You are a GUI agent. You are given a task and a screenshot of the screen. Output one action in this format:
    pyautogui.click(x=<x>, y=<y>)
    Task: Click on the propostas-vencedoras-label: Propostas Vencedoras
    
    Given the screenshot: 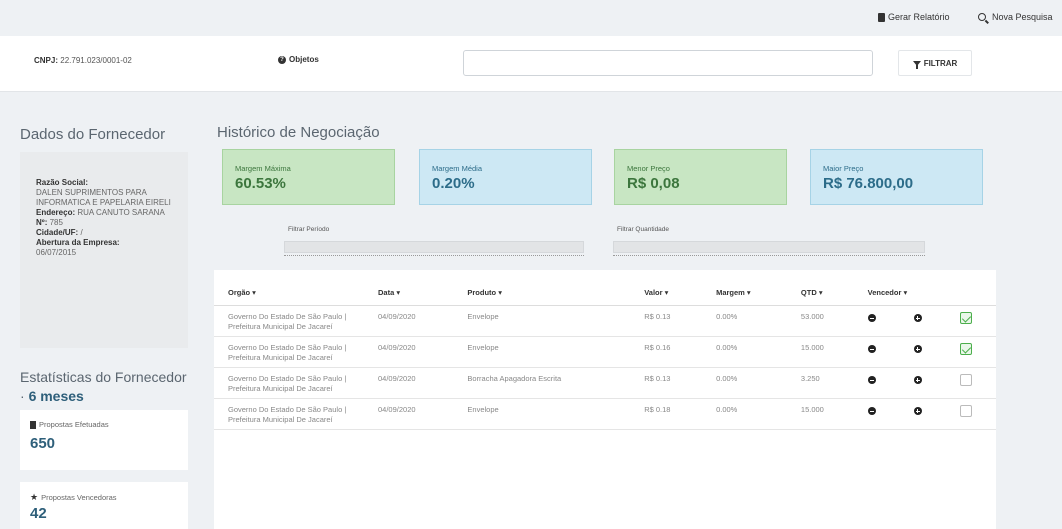 What is the action you would take?
    pyautogui.click(x=79, y=497)
    